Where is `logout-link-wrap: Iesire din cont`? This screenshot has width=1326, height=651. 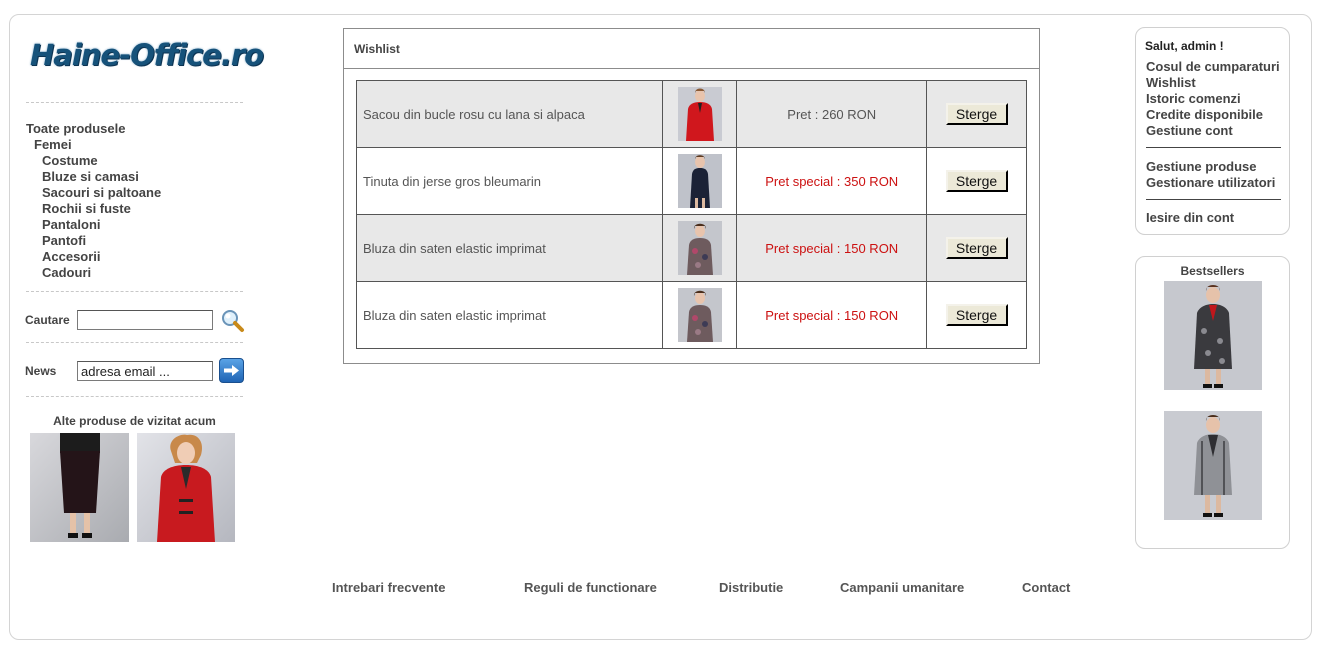 logout-link-wrap: Iesire din cont is located at coordinates (1190, 218).